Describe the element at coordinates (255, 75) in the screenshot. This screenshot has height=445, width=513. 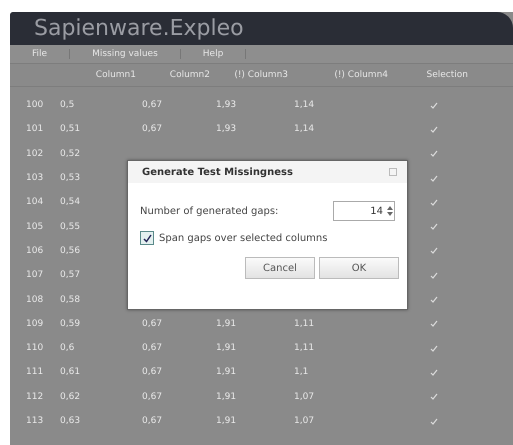
I see `column-header: (!) Column3` at that location.